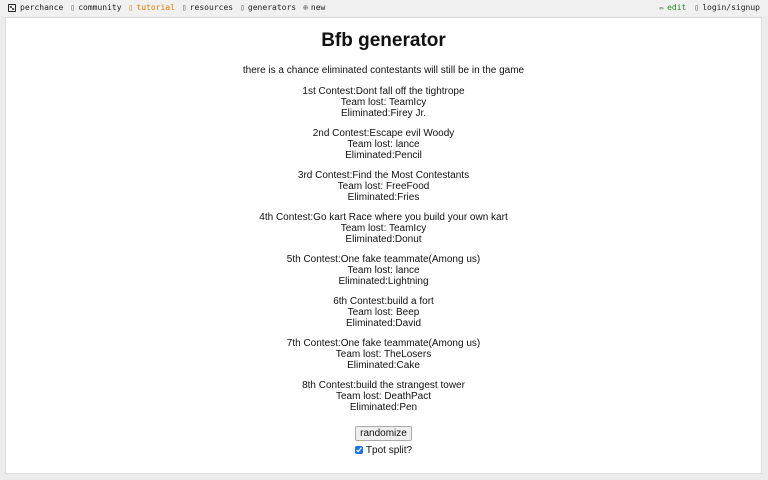 This screenshot has width=768, height=480. What do you see at coordinates (155, 7) in the screenshot?
I see `nav-tutorial-label: tutorial` at bounding box center [155, 7].